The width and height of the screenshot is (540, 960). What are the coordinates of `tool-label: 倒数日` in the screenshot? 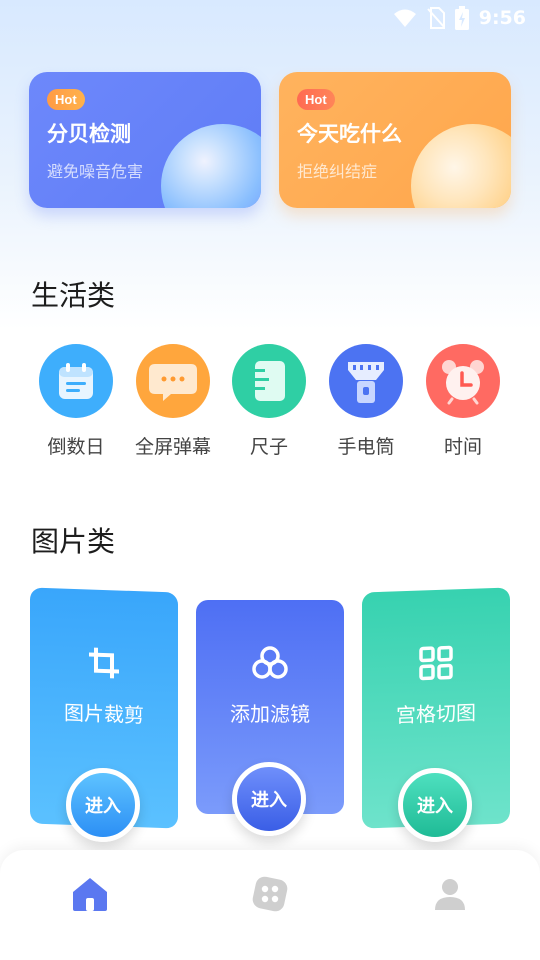 It's located at (76, 447).